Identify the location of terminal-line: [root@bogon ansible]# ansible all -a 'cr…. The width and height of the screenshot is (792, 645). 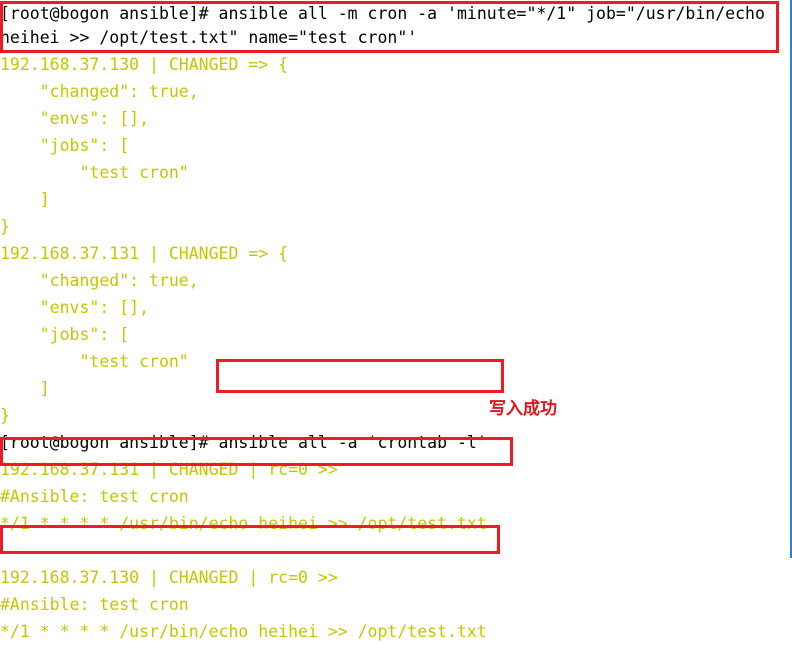
(243, 442).